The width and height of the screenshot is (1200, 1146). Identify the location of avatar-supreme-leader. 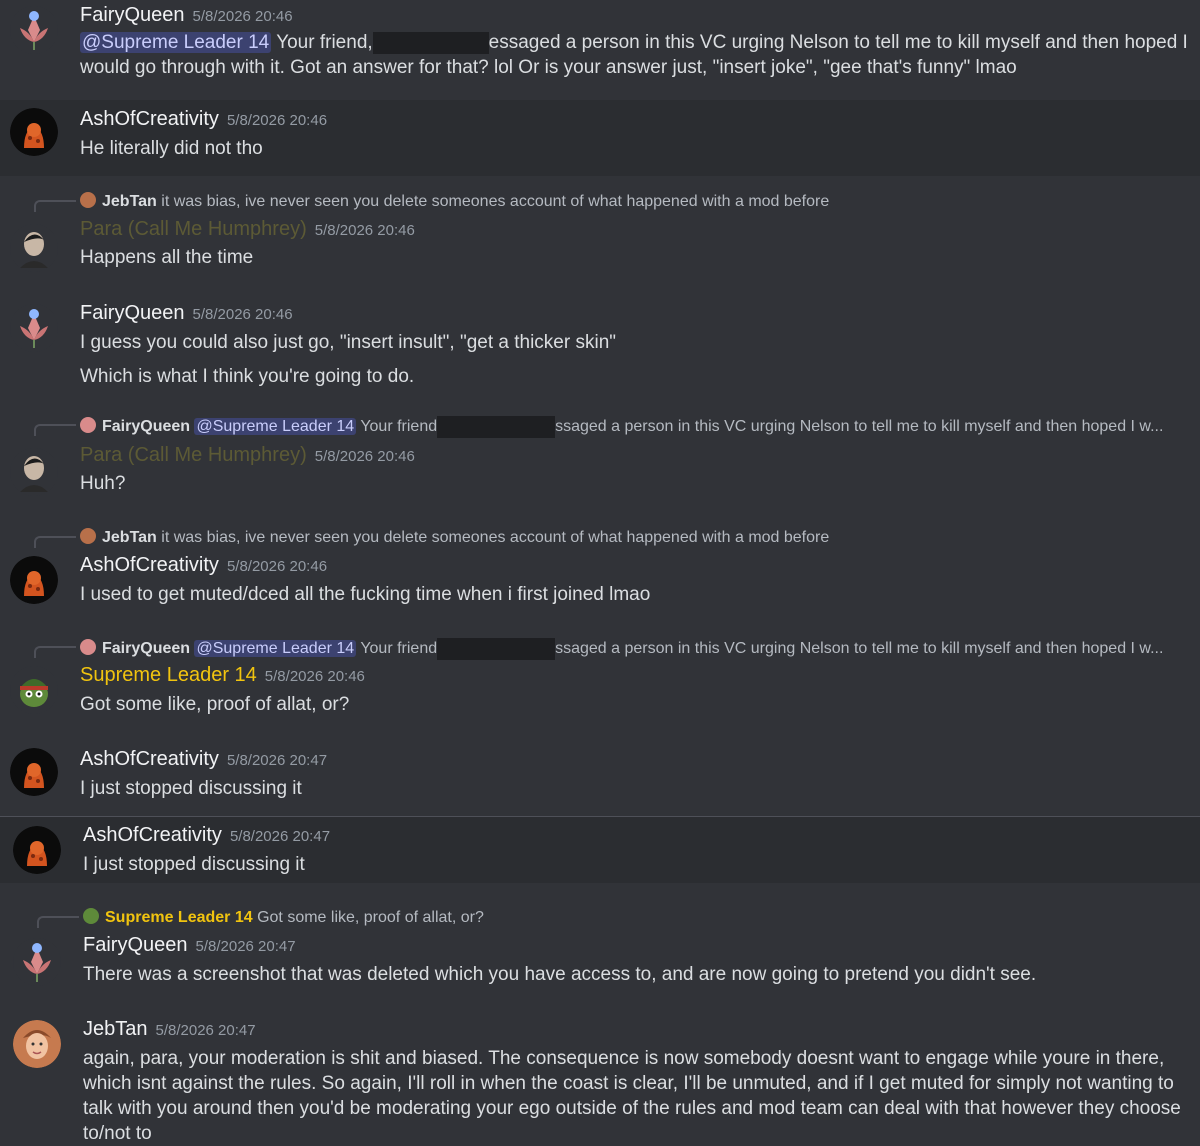
(34, 690).